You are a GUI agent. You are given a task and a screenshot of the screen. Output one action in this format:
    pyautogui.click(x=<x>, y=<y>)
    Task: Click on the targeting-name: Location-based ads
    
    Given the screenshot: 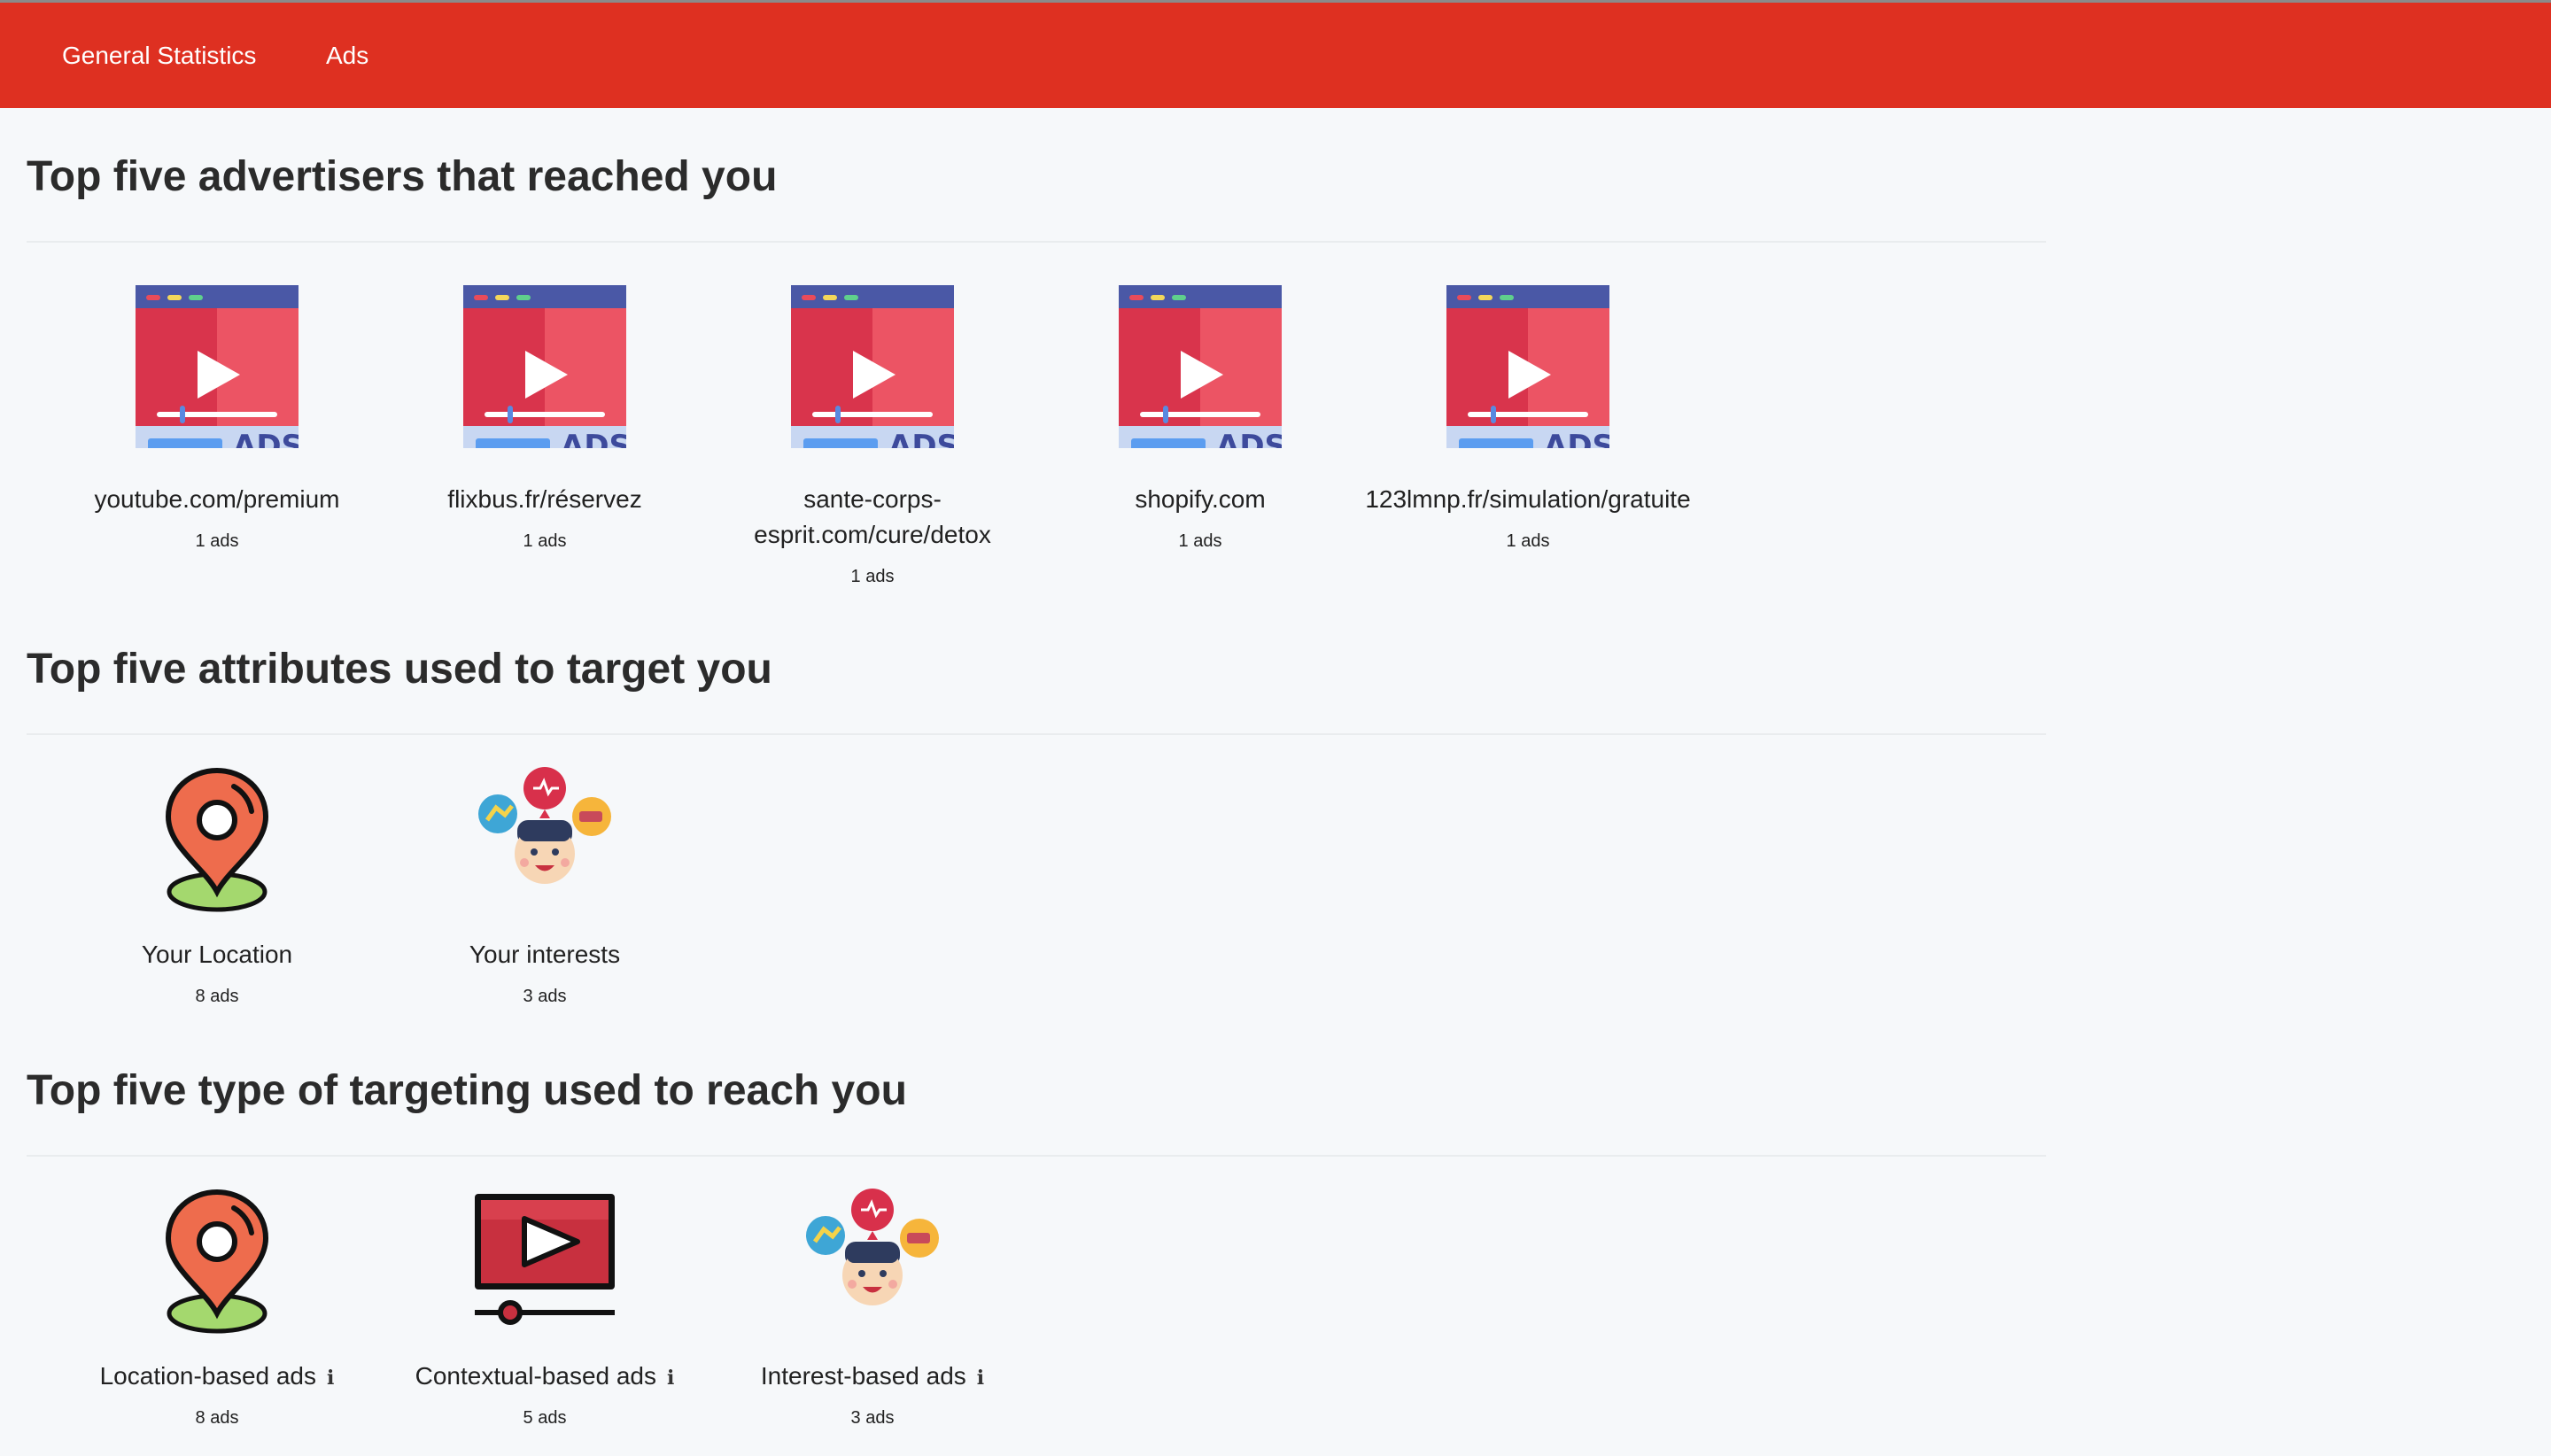 What is the action you would take?
    pyautogui.click(x=208, y=1376)
    